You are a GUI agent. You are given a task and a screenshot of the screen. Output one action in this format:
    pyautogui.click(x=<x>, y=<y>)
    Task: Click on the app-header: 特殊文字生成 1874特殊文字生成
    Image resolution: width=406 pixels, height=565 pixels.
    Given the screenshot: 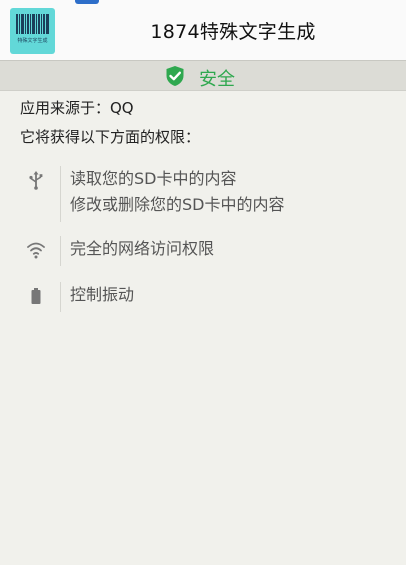 What is the action you would take?
    pyautogui.click(x=203, y=30)
    